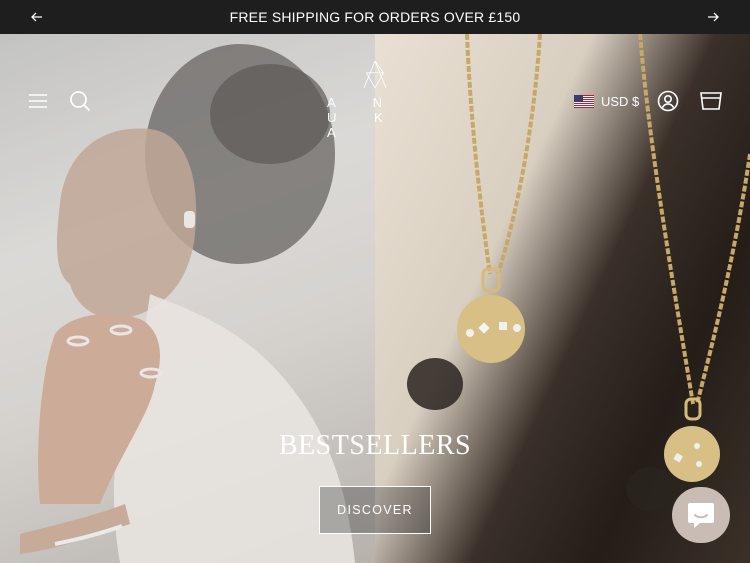  Describe the element at coordinates (363, 117) in the screenshot. I see `logo-text: A N U K A` at that location.